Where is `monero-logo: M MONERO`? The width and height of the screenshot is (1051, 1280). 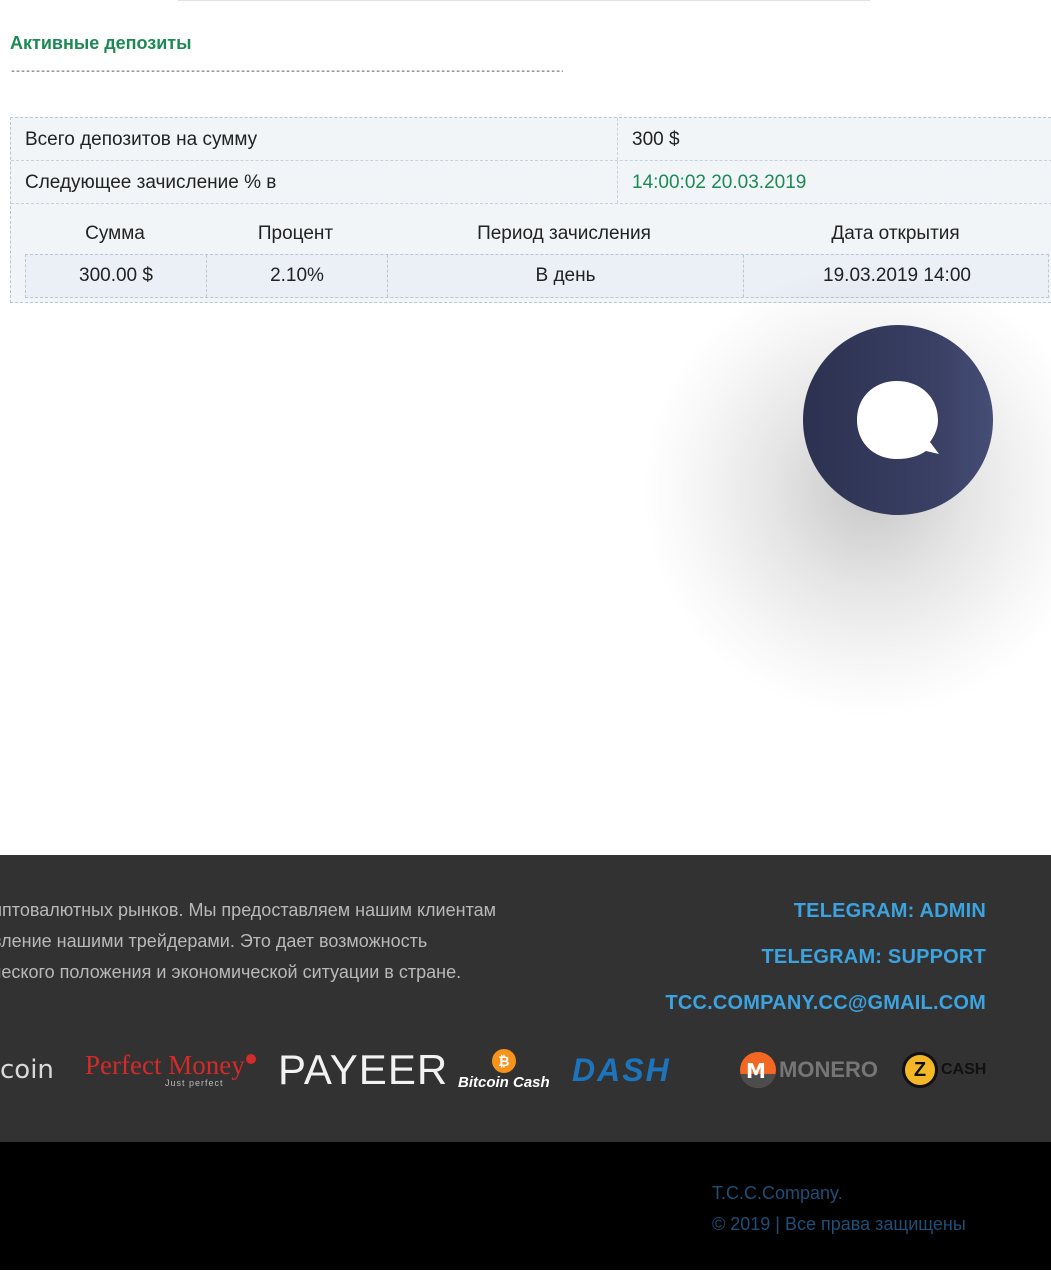
monero-logo: M MONERO is located at coordinates (809, 1070).